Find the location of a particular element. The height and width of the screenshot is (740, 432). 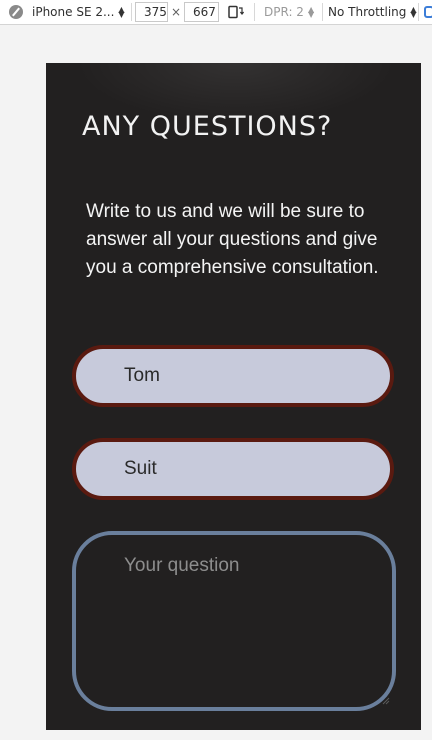

device-select: iPhone SE 2... ▲ ▼ is located at coordinates (80, 12).